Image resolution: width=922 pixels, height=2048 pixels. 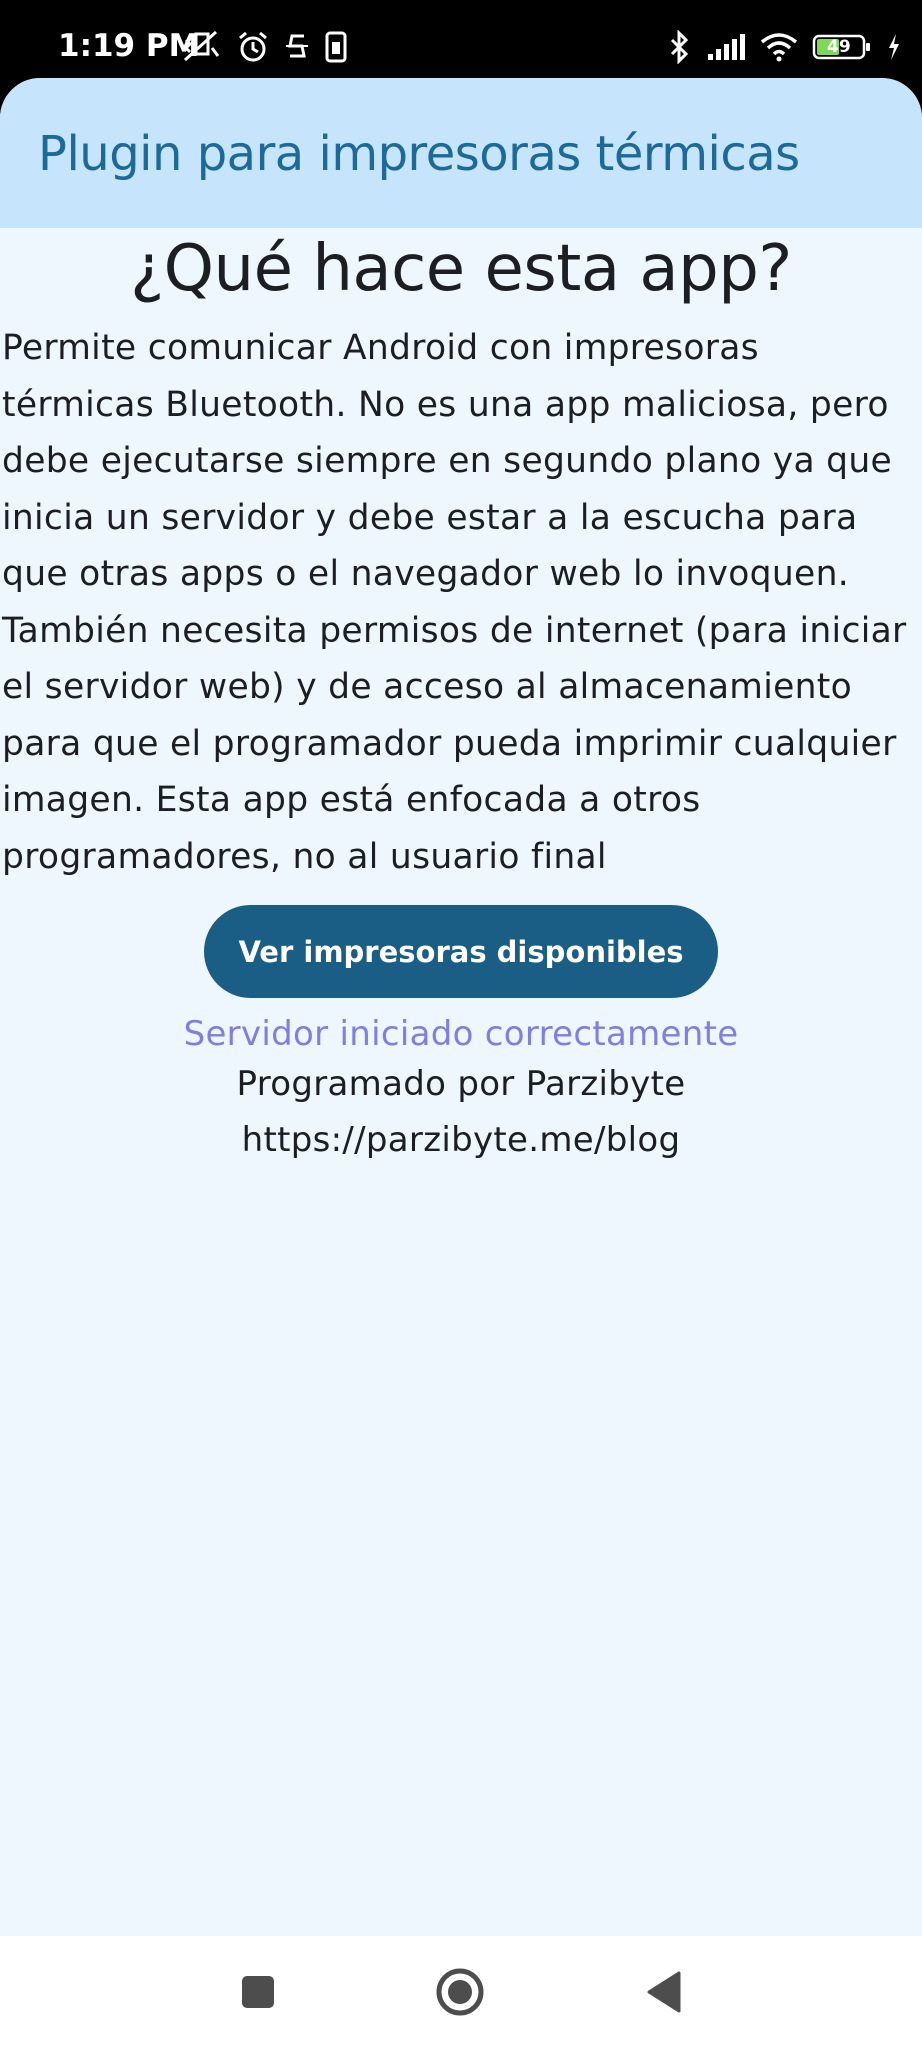 I want to click on alarm-icon, so click(x=253, y=47).